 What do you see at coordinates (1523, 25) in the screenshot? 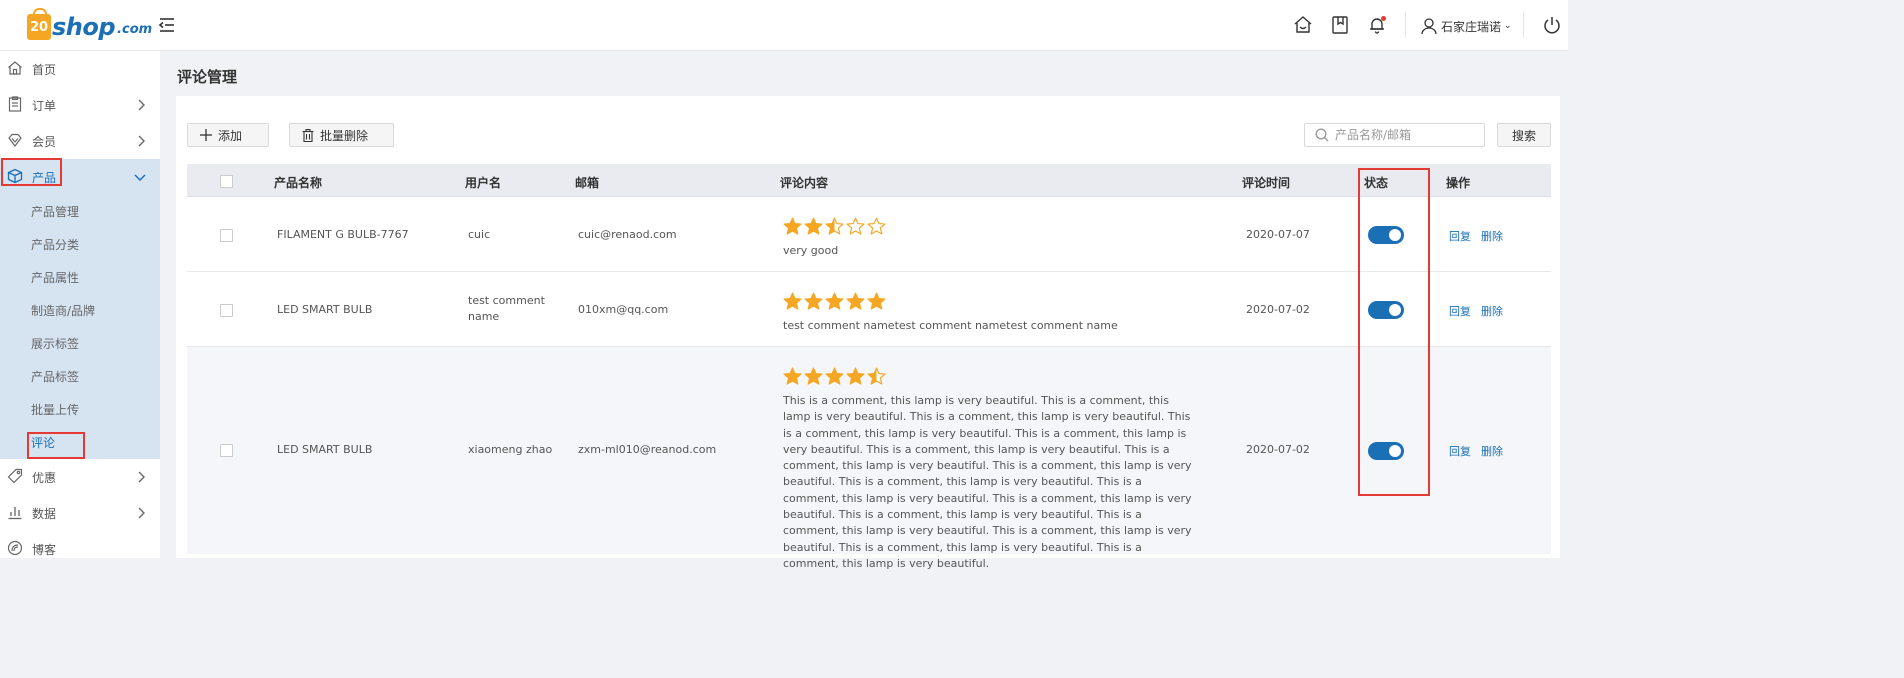
I see `header-divider` at bounding box center [1523, 25].